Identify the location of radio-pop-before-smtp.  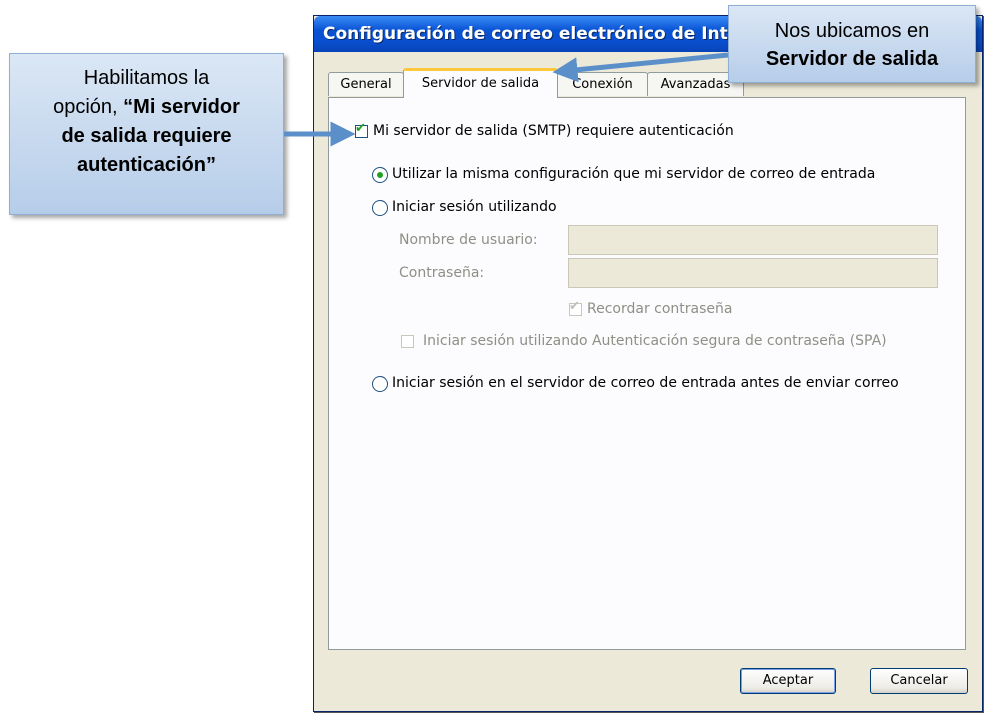
(380, 384).